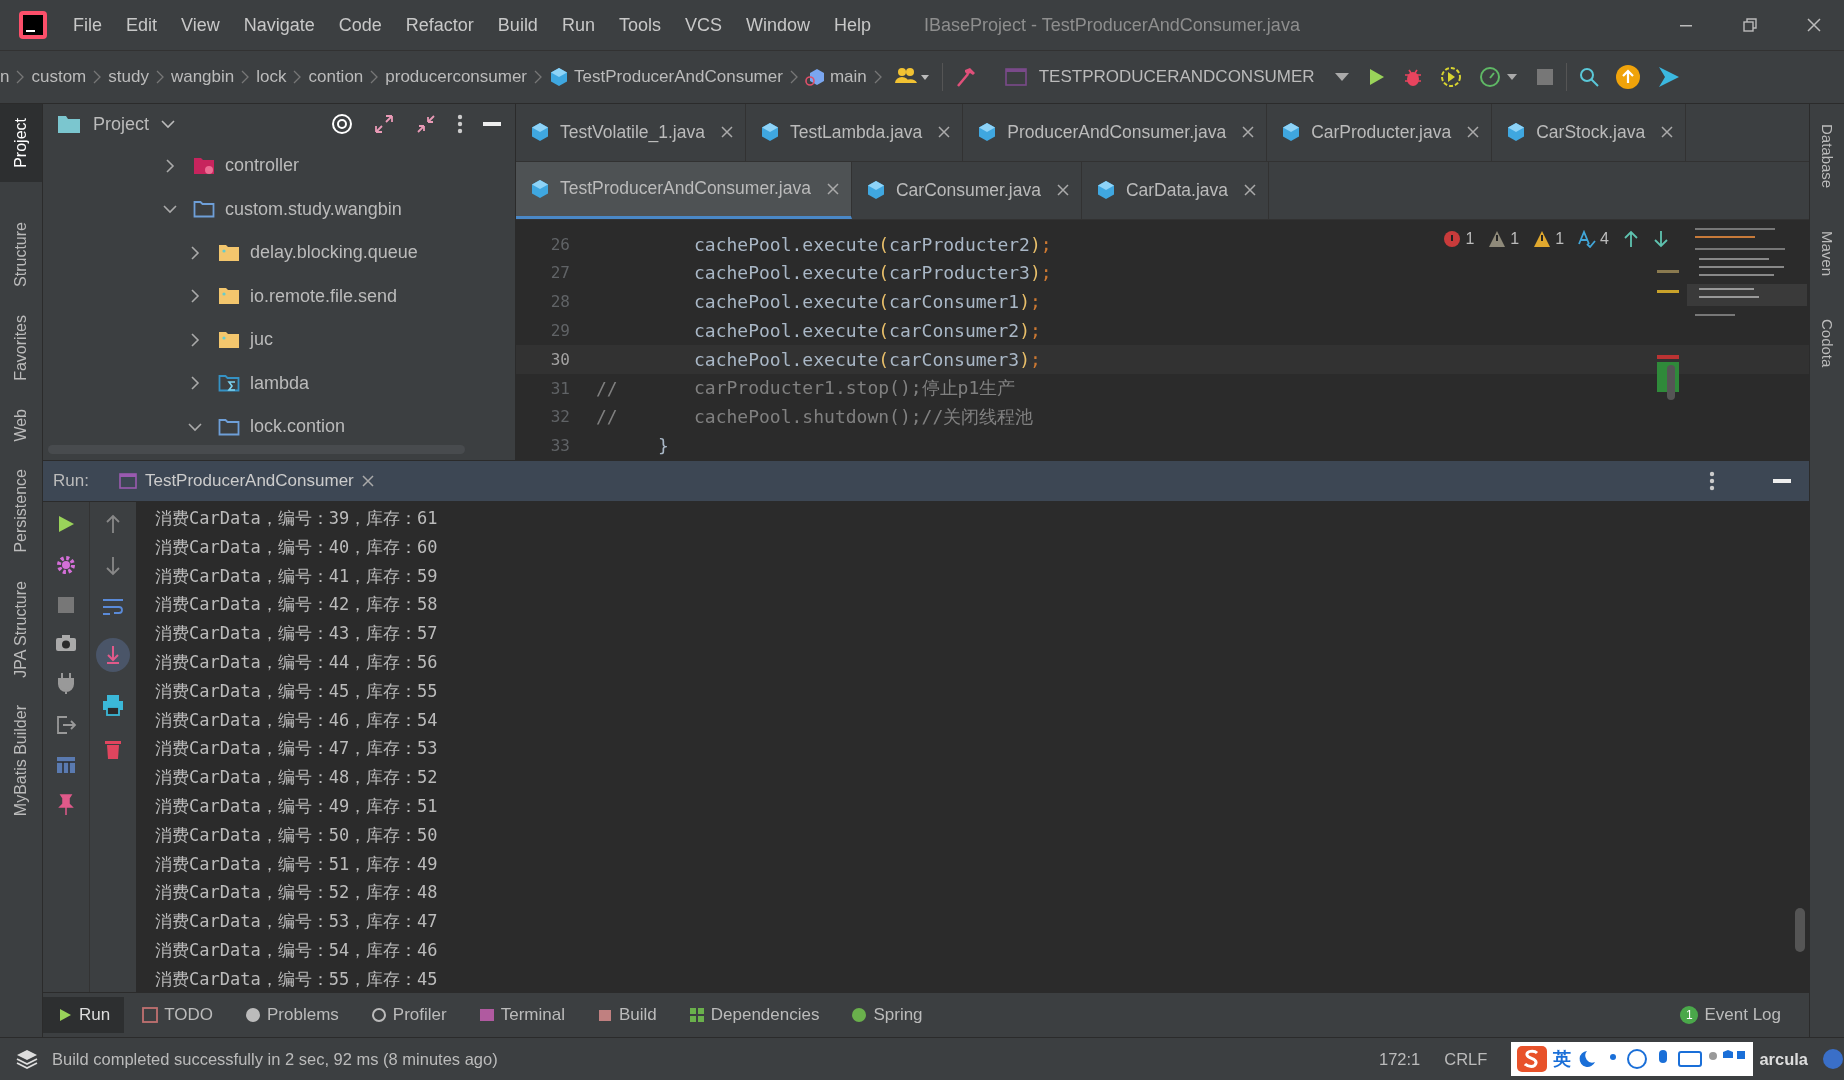  I want to click on line-number: 31, so click(559, 388).